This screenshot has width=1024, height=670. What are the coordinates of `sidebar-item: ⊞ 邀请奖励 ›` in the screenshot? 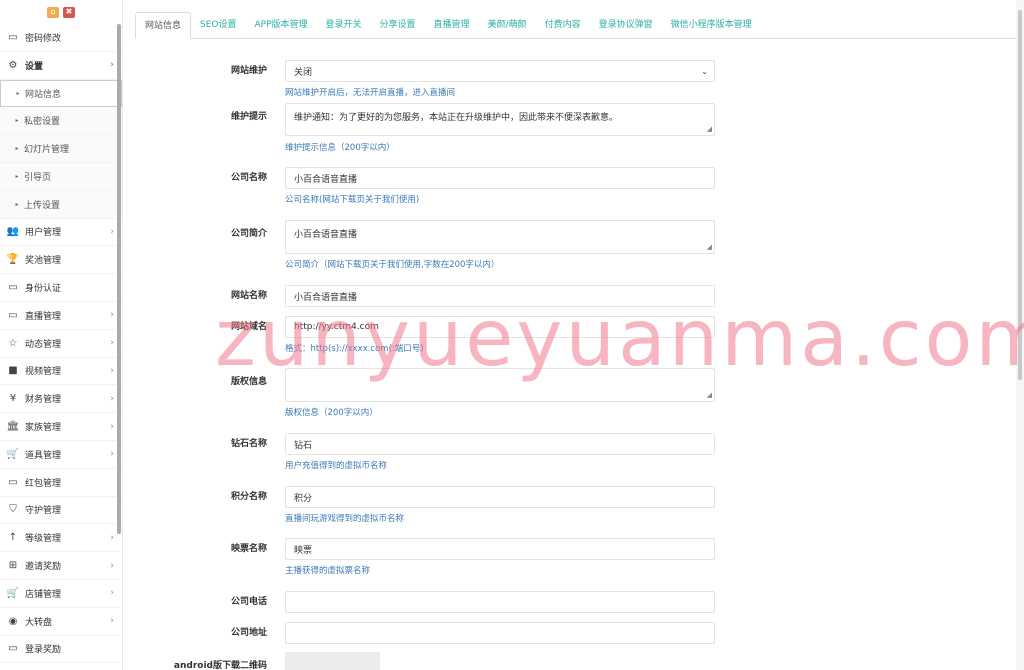 It's located at (61, 566).